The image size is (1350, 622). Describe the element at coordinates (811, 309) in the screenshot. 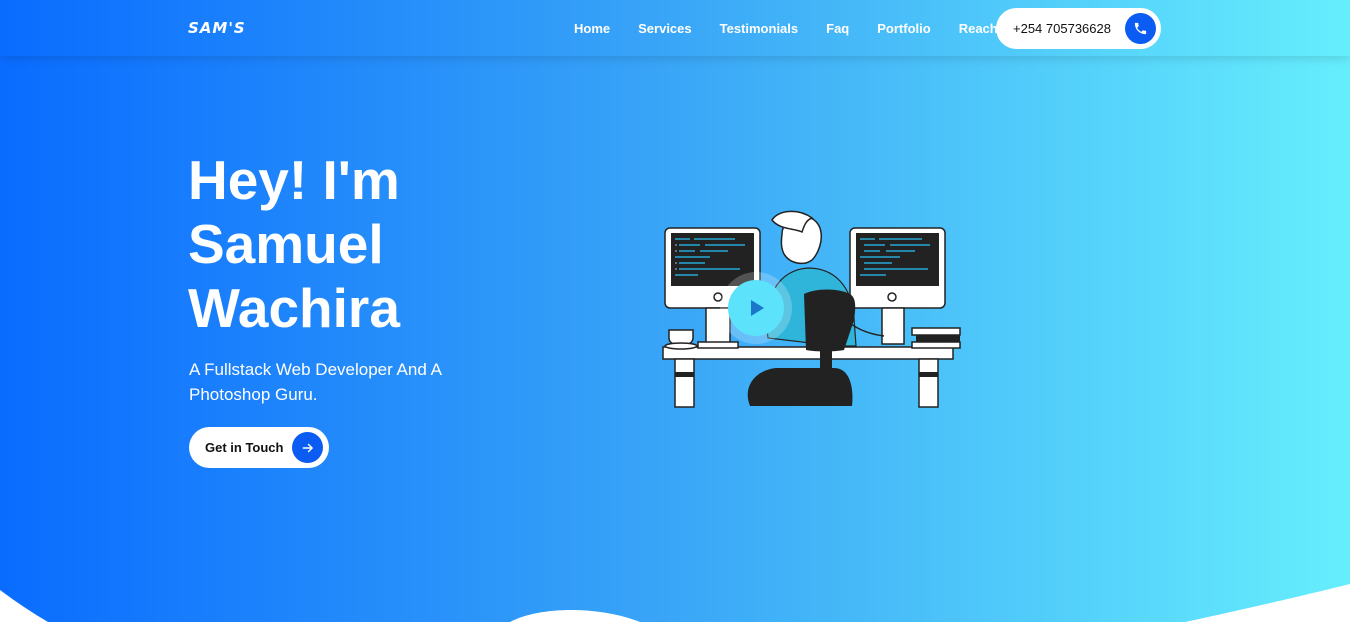

I see `developer-at-desk-illustration` at that location.